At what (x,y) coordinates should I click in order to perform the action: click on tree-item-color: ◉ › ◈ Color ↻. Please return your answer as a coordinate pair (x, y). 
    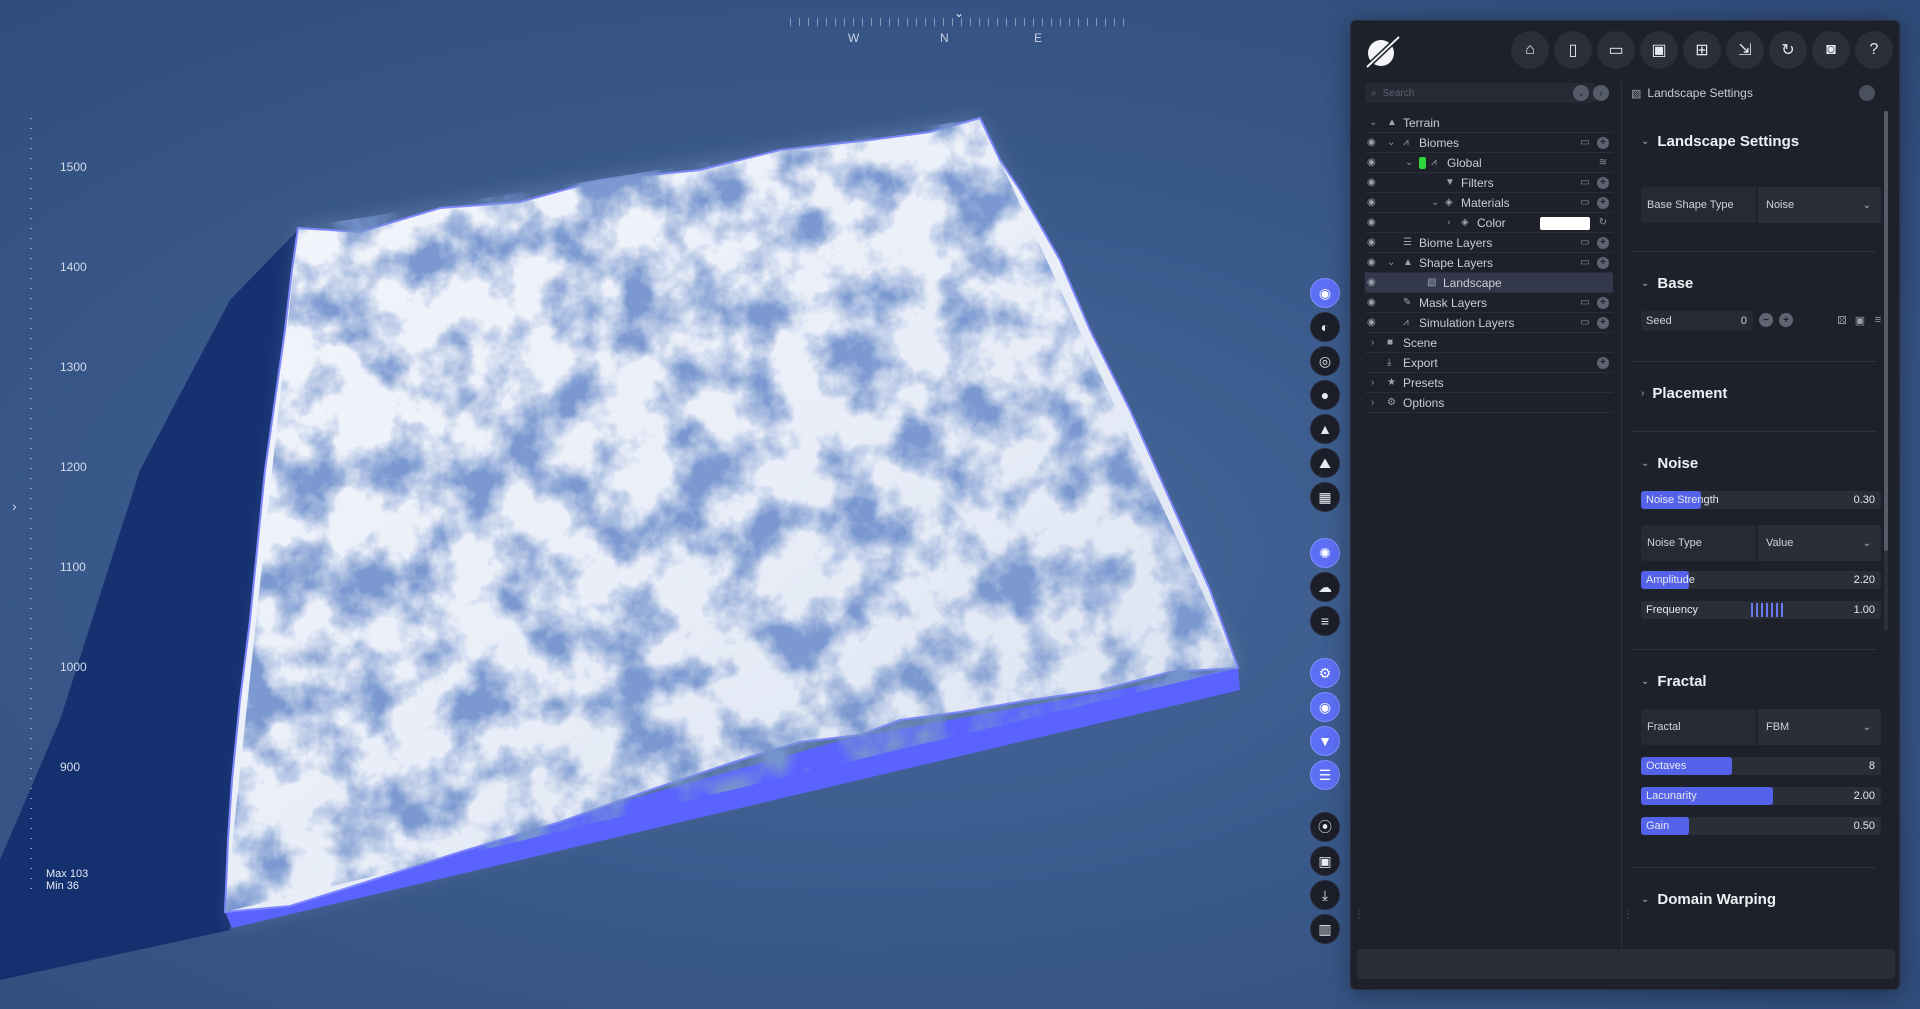
    Looking at the image, I should click on (1489, 223).